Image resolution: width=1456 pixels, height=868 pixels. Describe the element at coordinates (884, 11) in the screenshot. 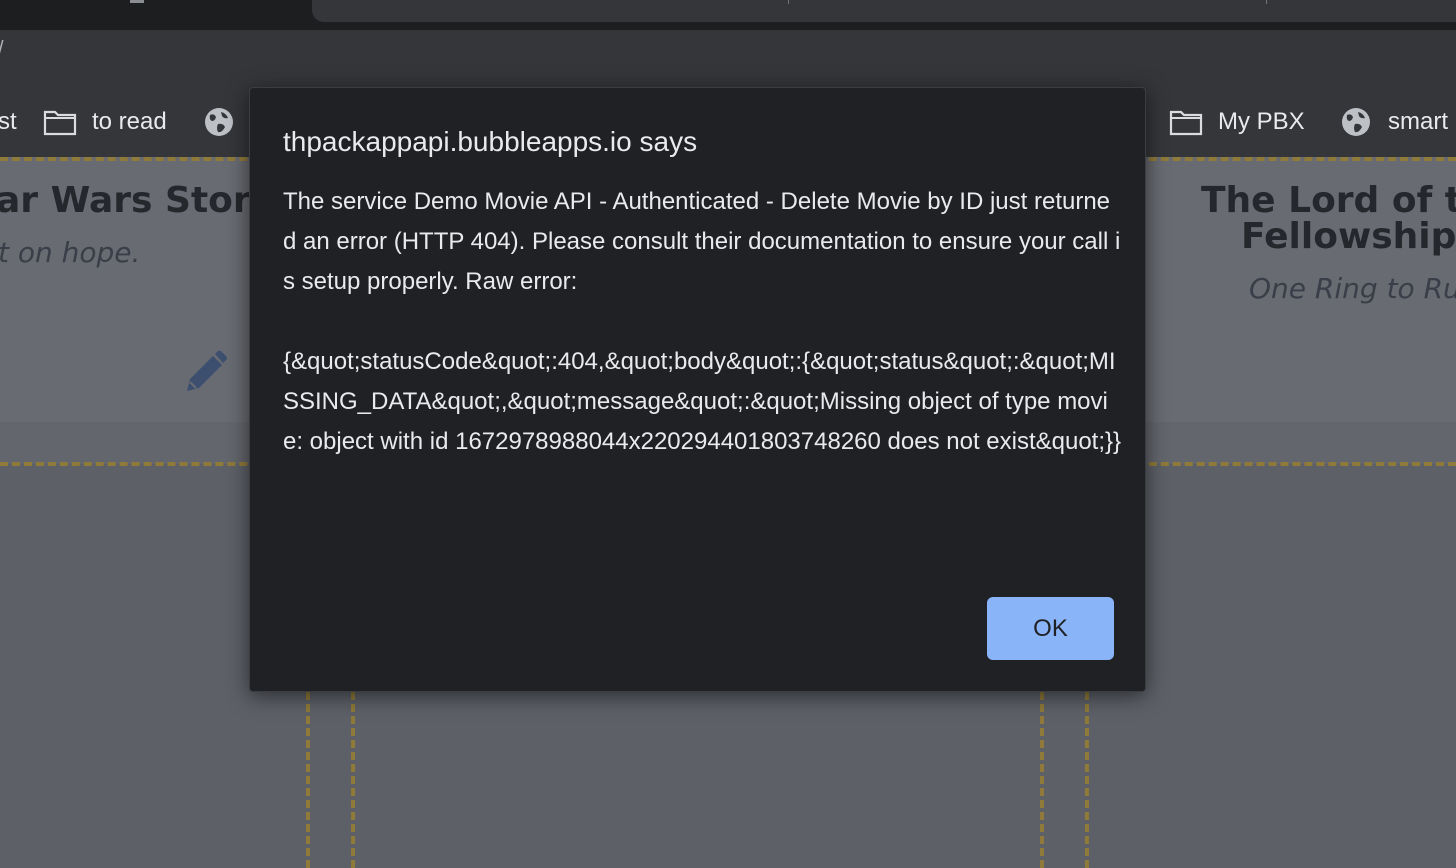

I see `tab-active` at that location.